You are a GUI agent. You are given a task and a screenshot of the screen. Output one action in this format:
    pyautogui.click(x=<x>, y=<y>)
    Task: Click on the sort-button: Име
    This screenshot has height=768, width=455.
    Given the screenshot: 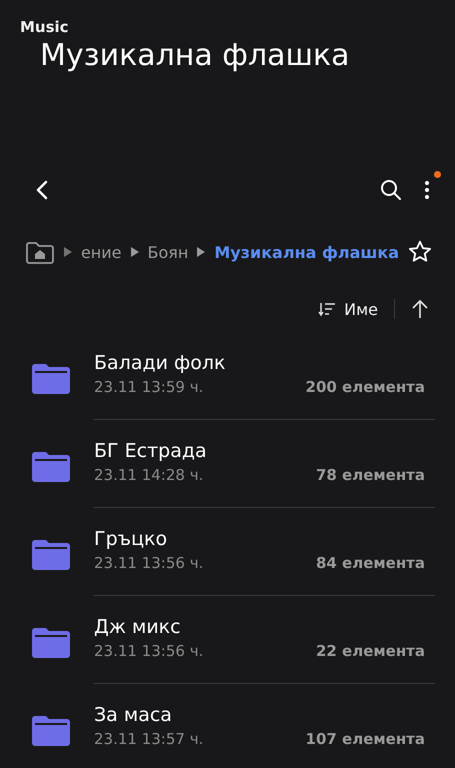 What is the action you would take?
    pyautogui.click(x=348, y=309)
    